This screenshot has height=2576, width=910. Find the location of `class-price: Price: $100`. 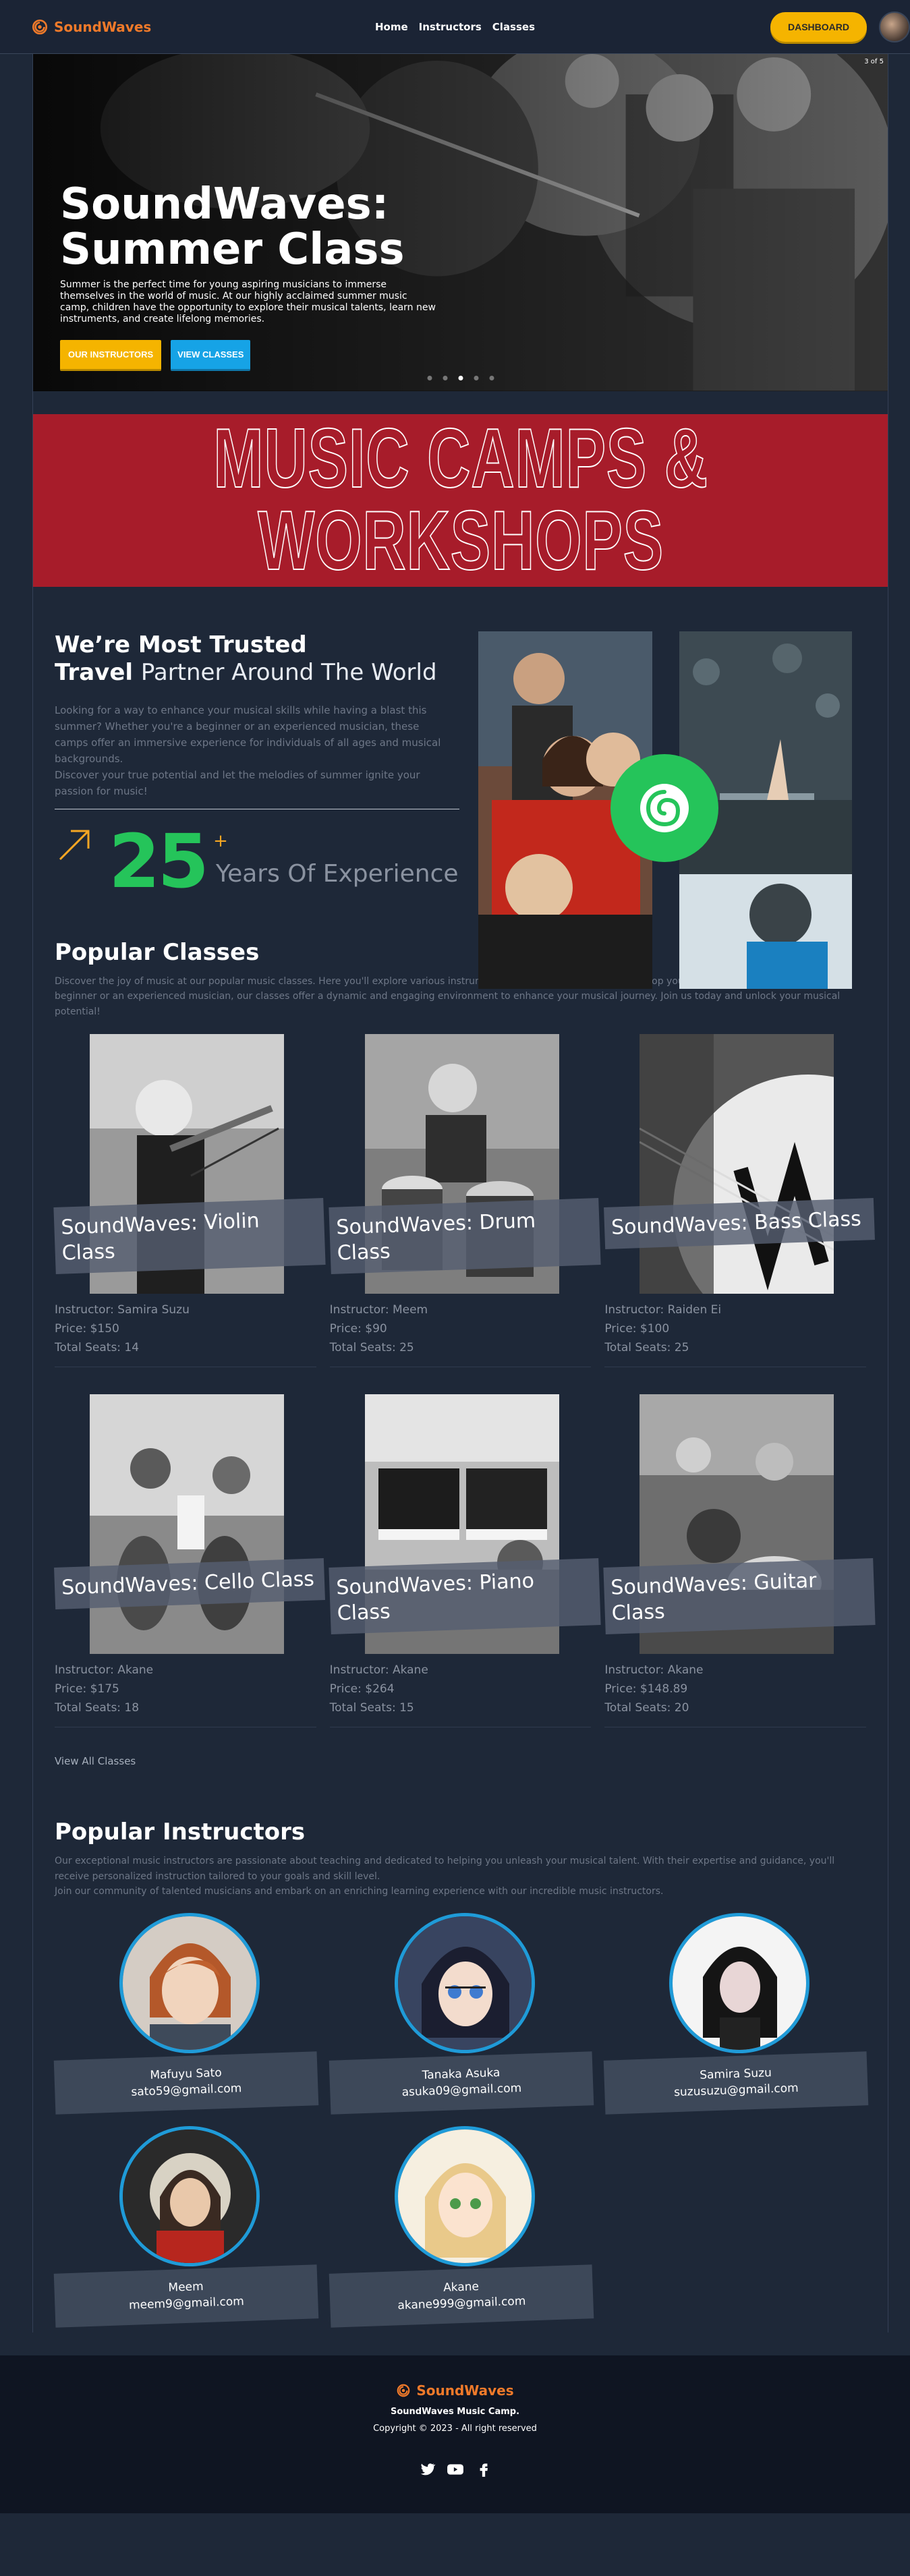

class-price: Price: $100 is located at coordinates (637, 1329).